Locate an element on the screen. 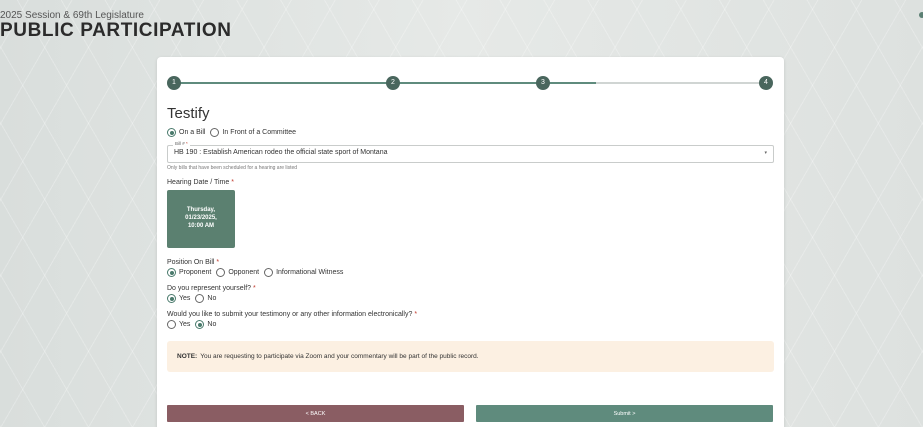  electronic-yes-option: Yes is located at coordinates (178, 324).